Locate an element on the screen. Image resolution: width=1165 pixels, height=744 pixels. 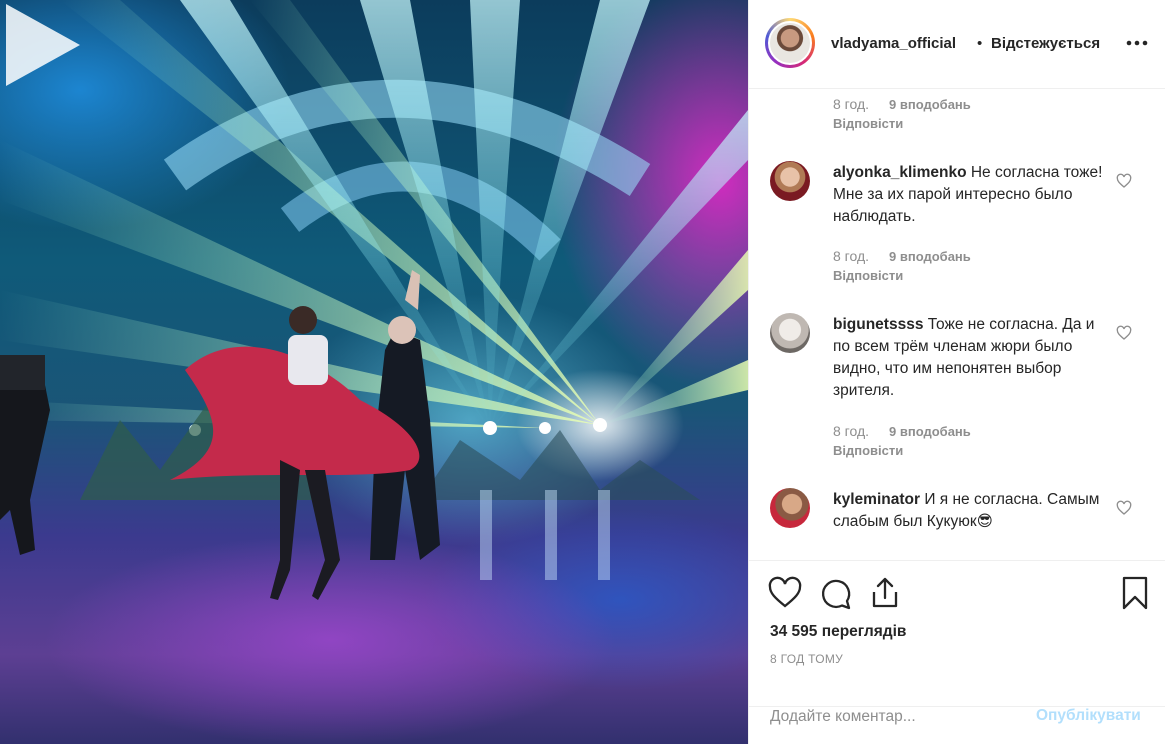
share-icon is located at coordinates (885, 593).